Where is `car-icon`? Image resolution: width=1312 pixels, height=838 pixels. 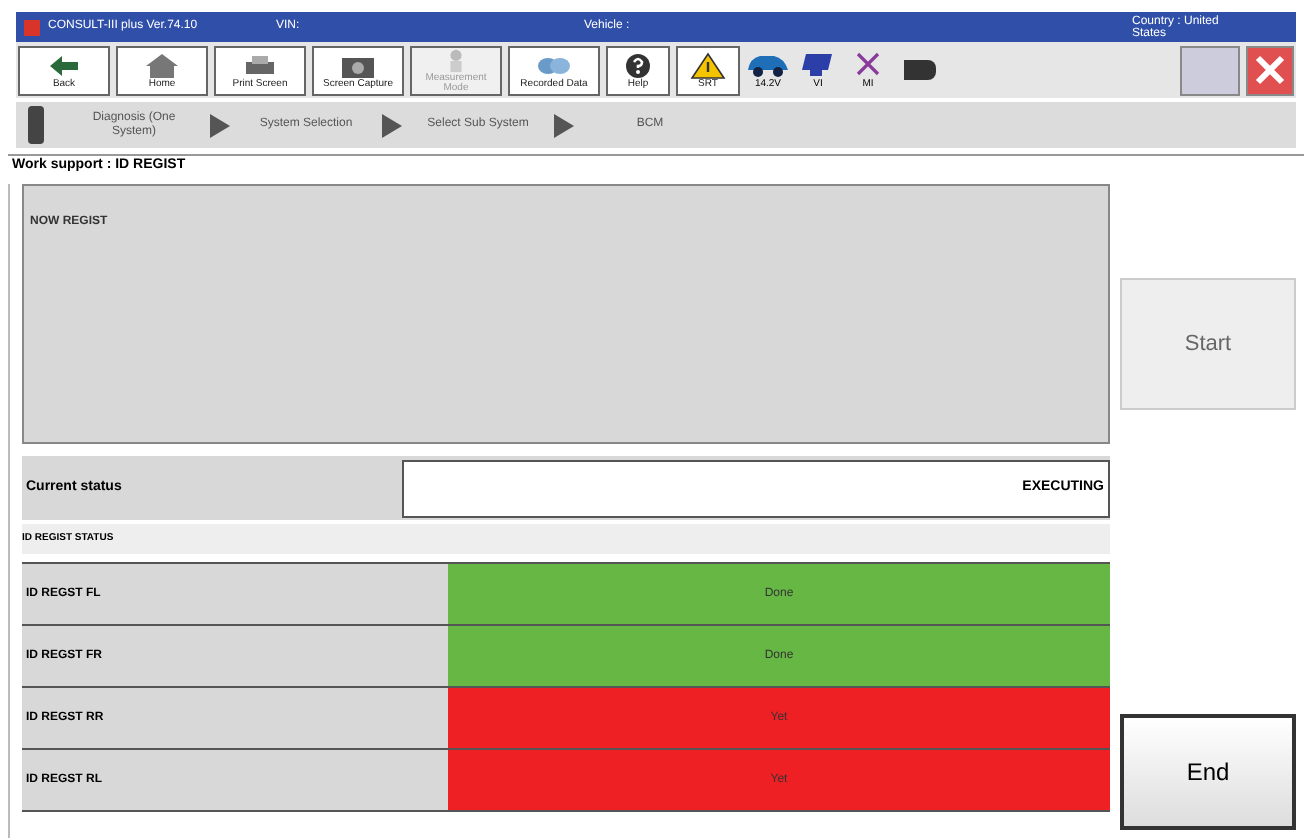
car-icon is located at coordinates (768, 64).